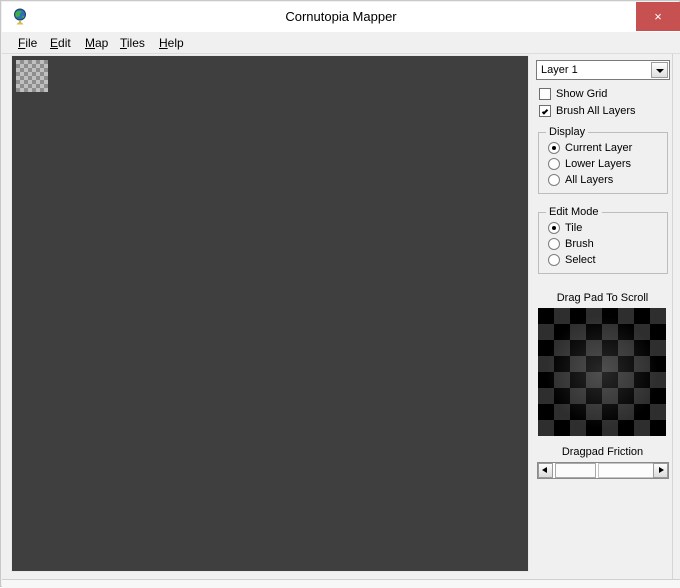 Image resolution: width=680 pixels, height=588 pixels. I want to click on menu-file: File, so click(27, 43).